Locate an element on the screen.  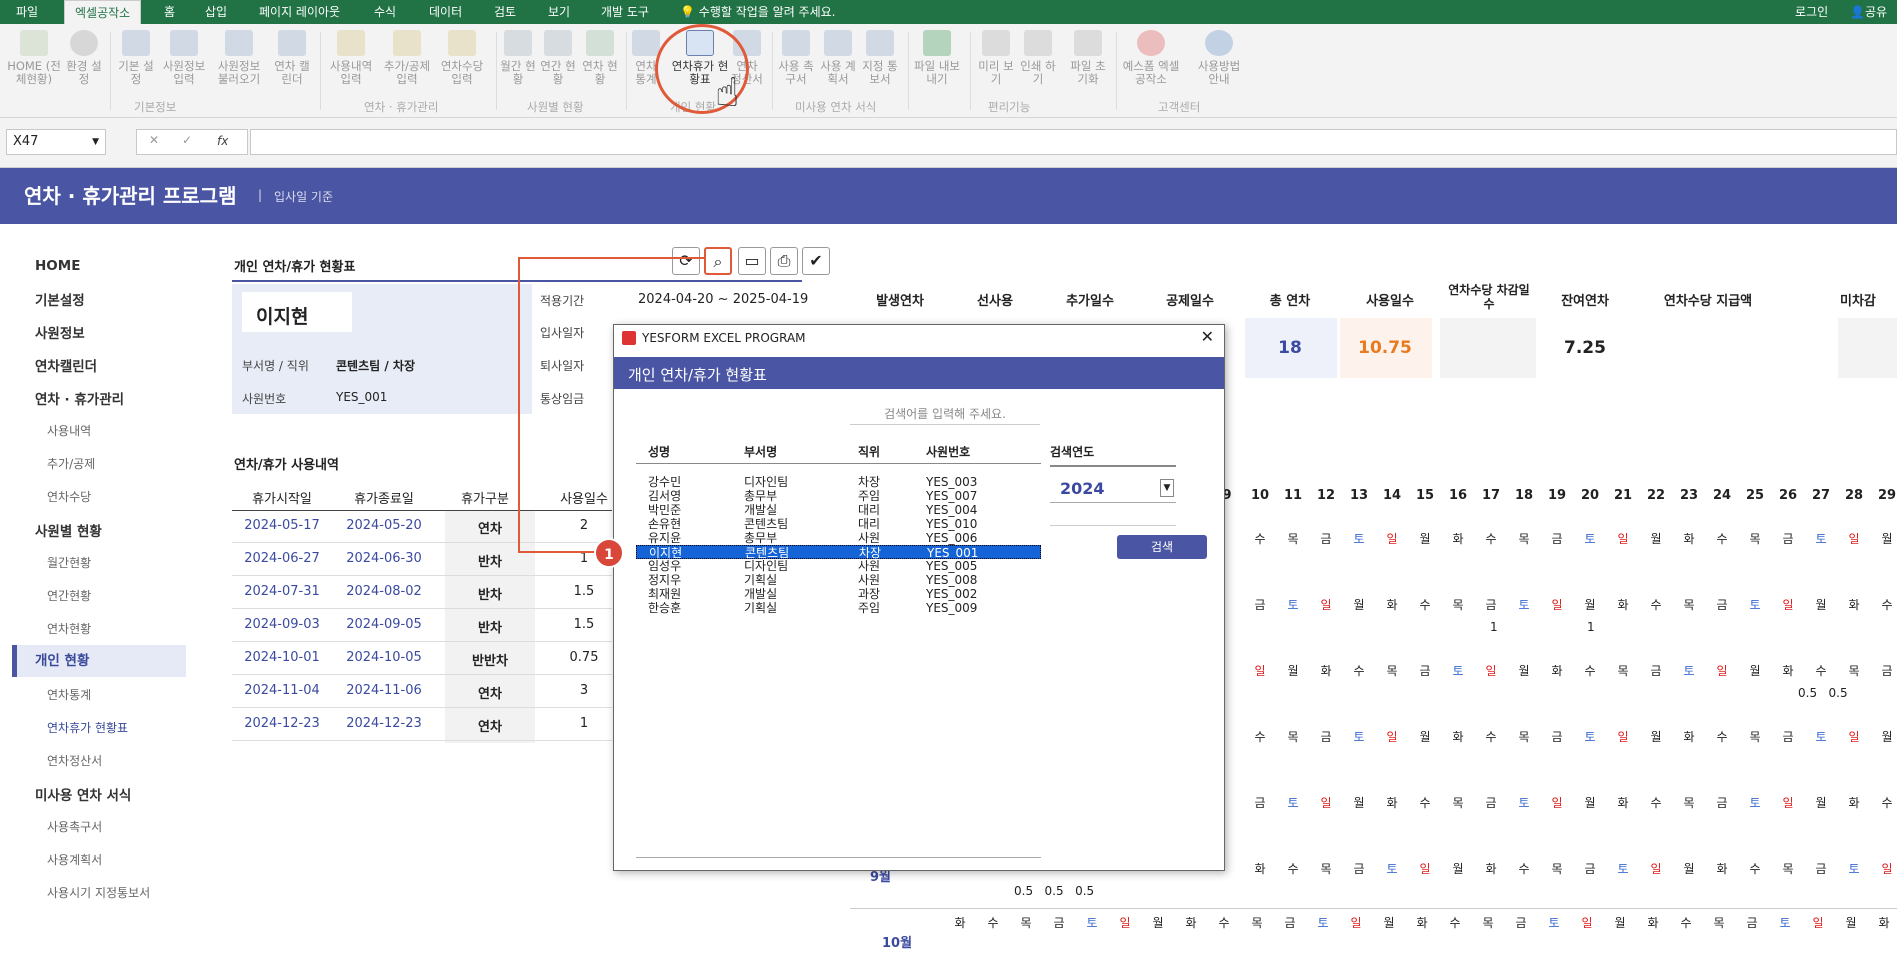
ribbon-print-button: 인쇄 하기 is located at coordinates (1038, 58).